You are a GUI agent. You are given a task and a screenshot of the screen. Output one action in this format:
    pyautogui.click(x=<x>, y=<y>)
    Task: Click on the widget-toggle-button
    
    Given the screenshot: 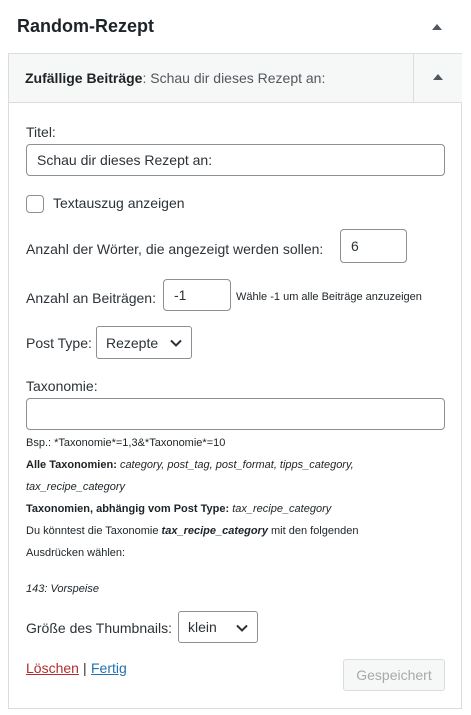 What is the action you would take?
    pyautogui.click(x=437, y=78)
    